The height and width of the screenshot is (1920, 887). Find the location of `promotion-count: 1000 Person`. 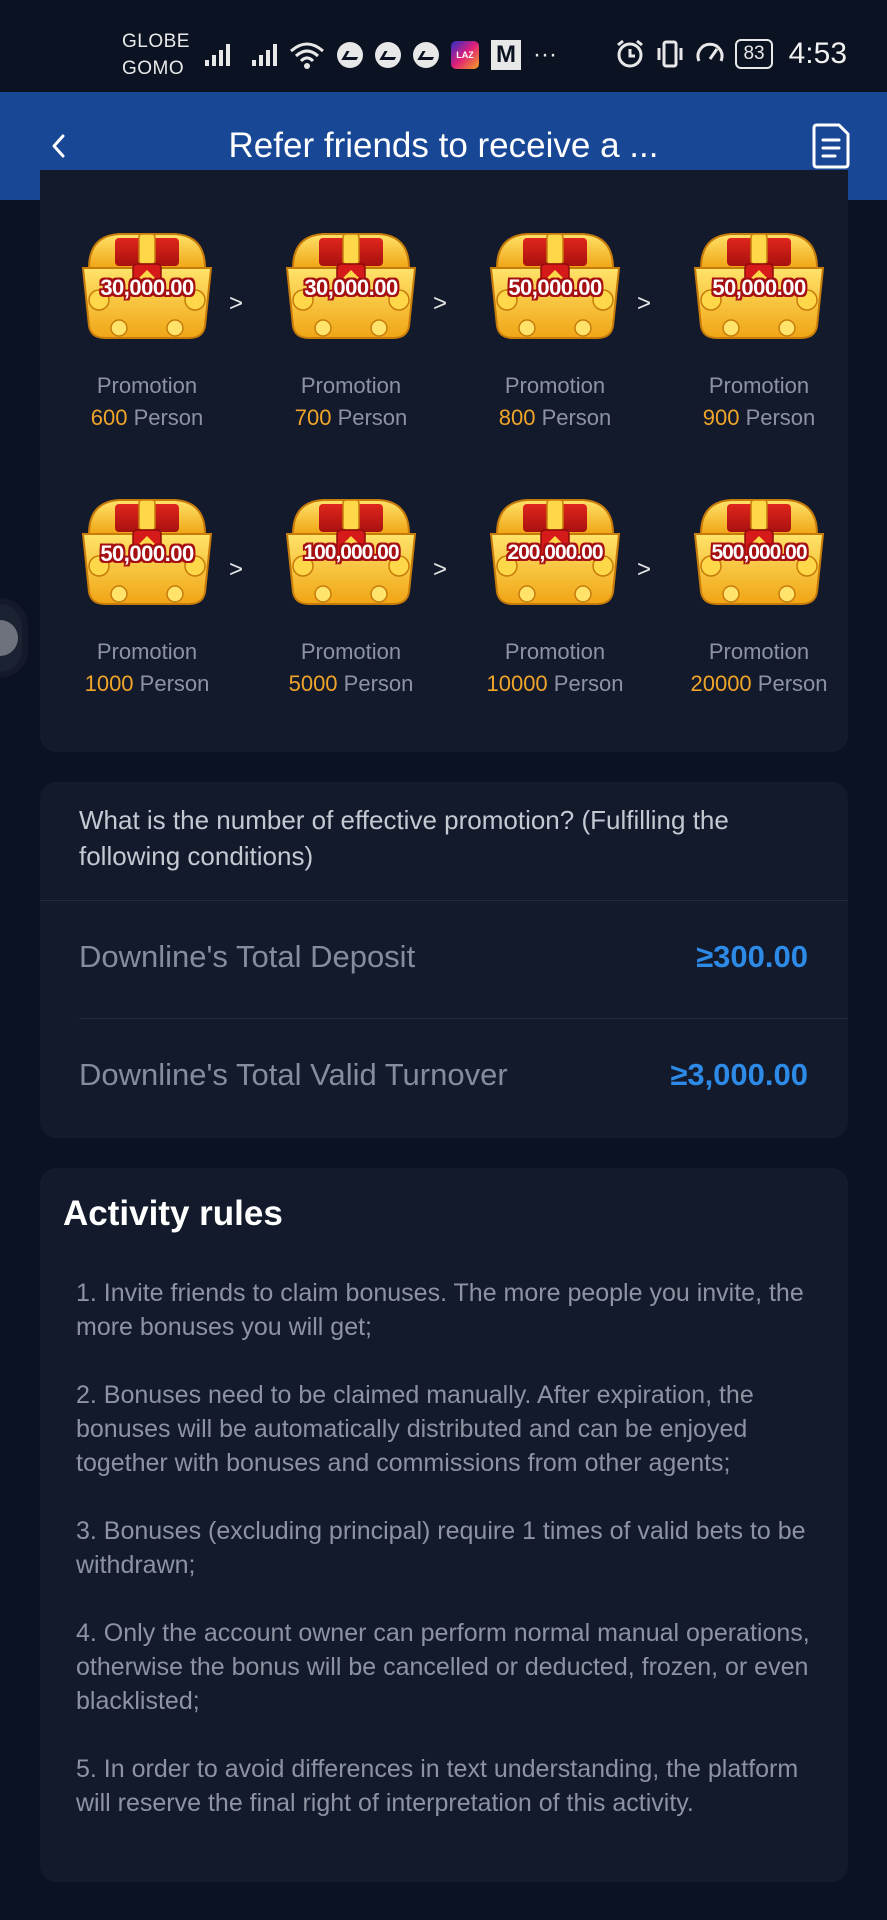

promotion-count: 1000 Person is located at coordinates (147, 684).